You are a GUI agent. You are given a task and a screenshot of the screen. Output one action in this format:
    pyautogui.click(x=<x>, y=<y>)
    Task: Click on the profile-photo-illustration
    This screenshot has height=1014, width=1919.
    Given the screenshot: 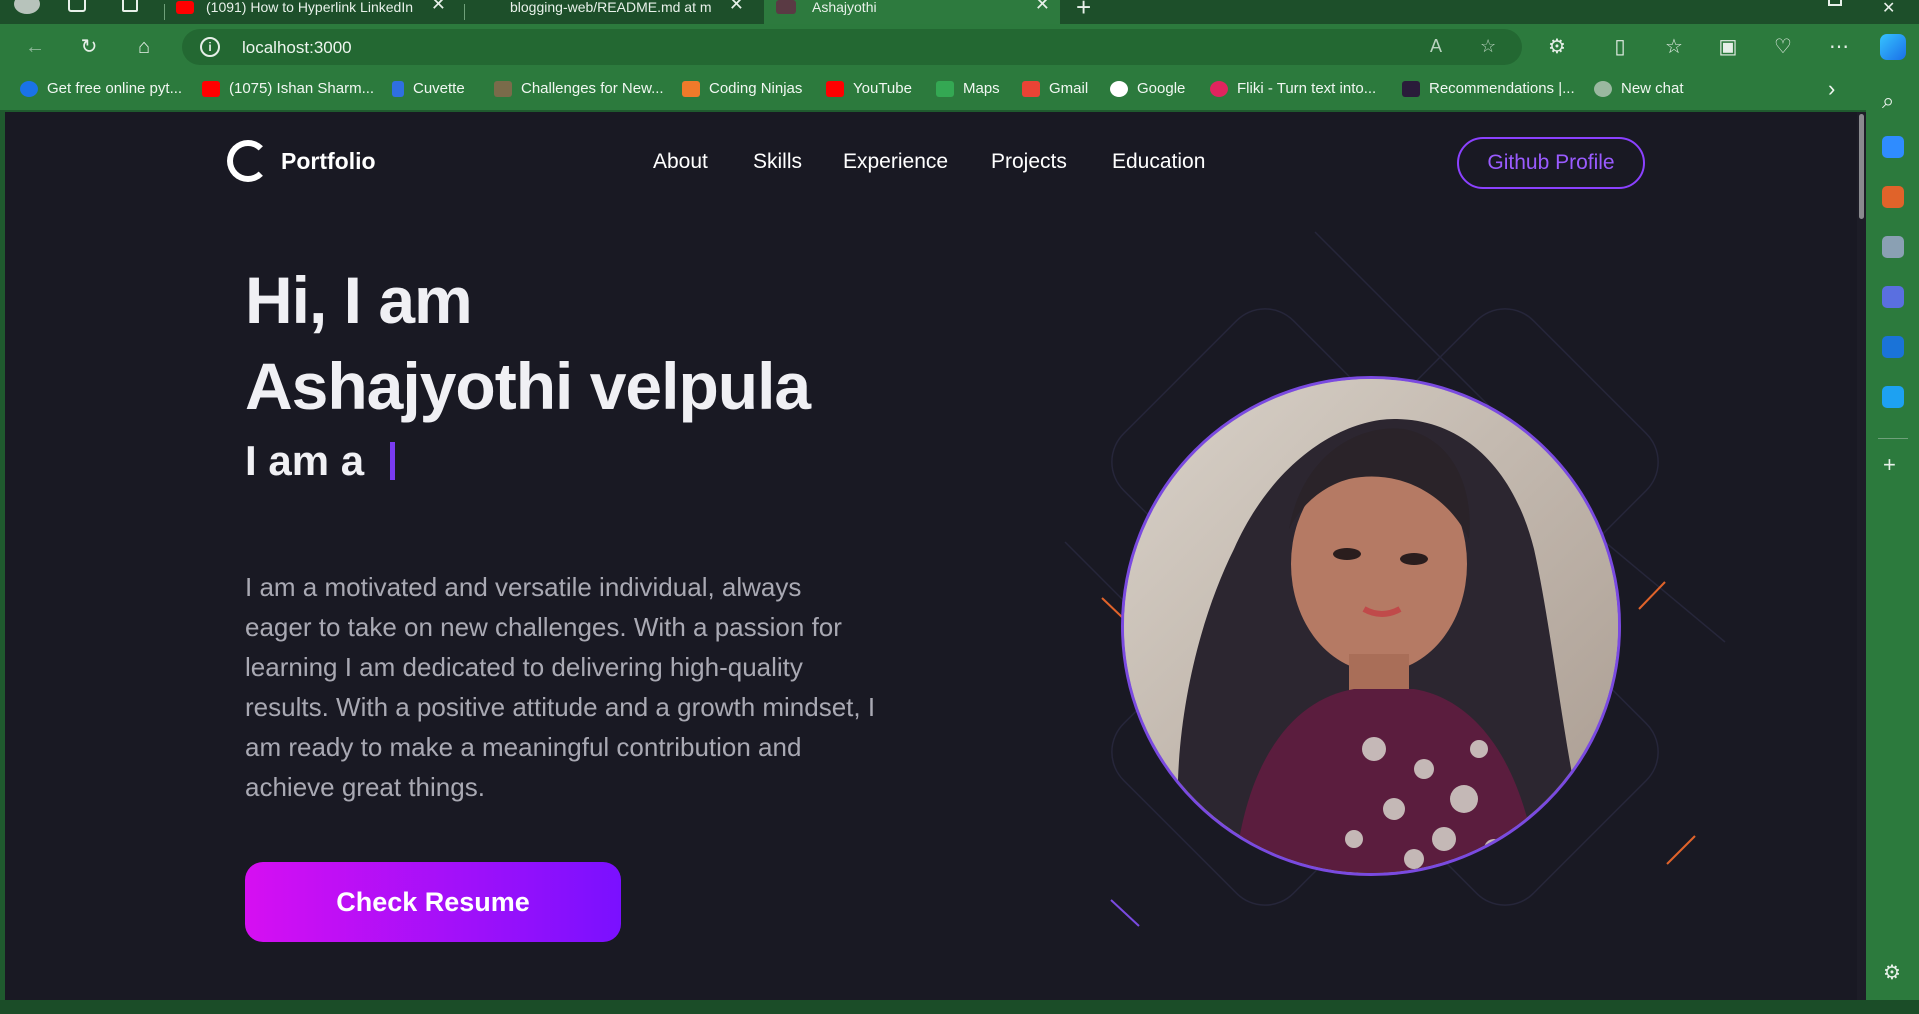 What is the action you would take?
    pyautogui.click(x=1371, y=626)
    